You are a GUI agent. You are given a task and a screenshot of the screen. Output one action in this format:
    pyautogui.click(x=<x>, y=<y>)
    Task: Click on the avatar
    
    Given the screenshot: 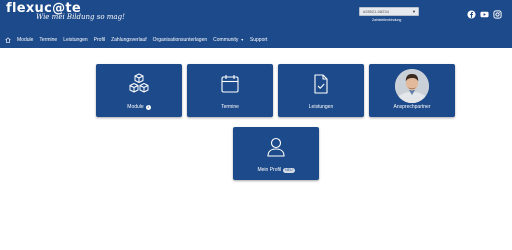 What is the action you would take?
    pyautogui.click(x=412, y=86)
    